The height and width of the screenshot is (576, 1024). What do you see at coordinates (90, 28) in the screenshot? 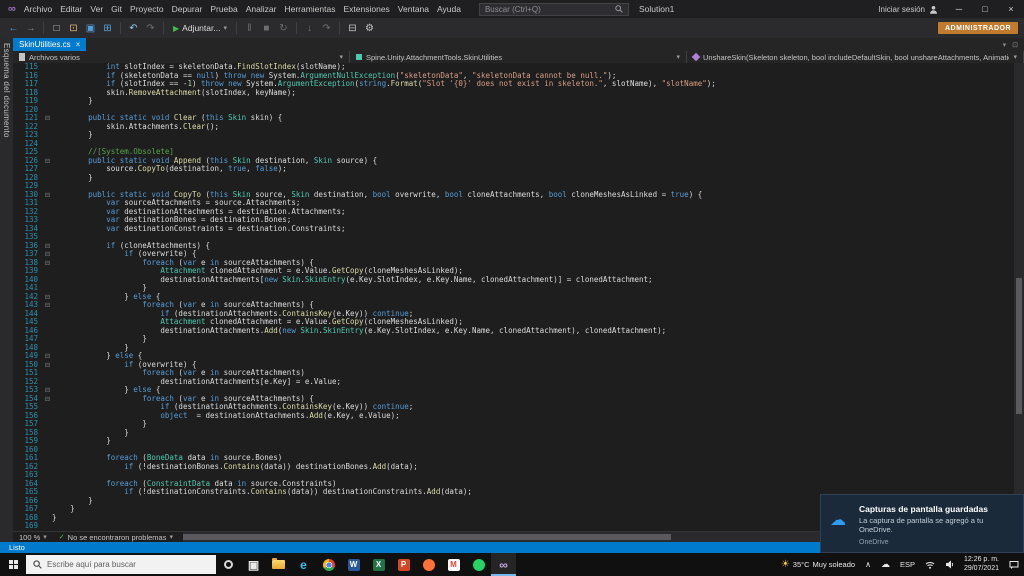
I see `save-icon: ▣` at bounding box center [90, 28].